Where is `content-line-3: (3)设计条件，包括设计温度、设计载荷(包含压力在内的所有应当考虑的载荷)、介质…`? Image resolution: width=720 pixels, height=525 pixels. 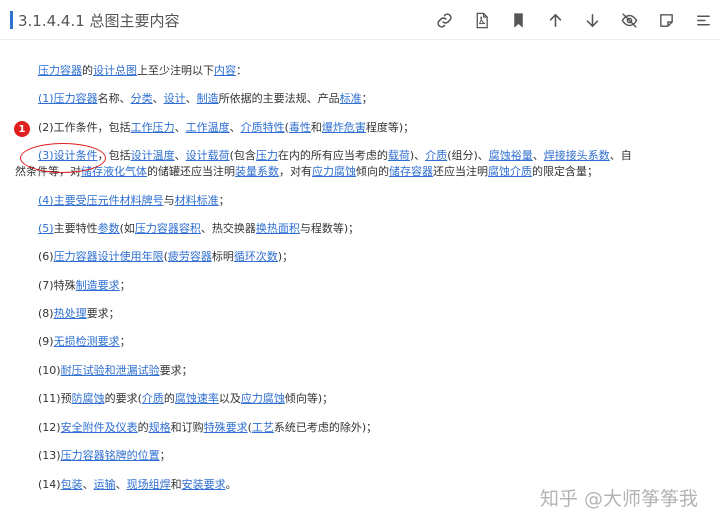 content-line-3: (3)设计条件，包括设计温度、设计载荷(包含压力在内的所有应当考虑的载荷)、介质… is located at coordinates (335, 155).